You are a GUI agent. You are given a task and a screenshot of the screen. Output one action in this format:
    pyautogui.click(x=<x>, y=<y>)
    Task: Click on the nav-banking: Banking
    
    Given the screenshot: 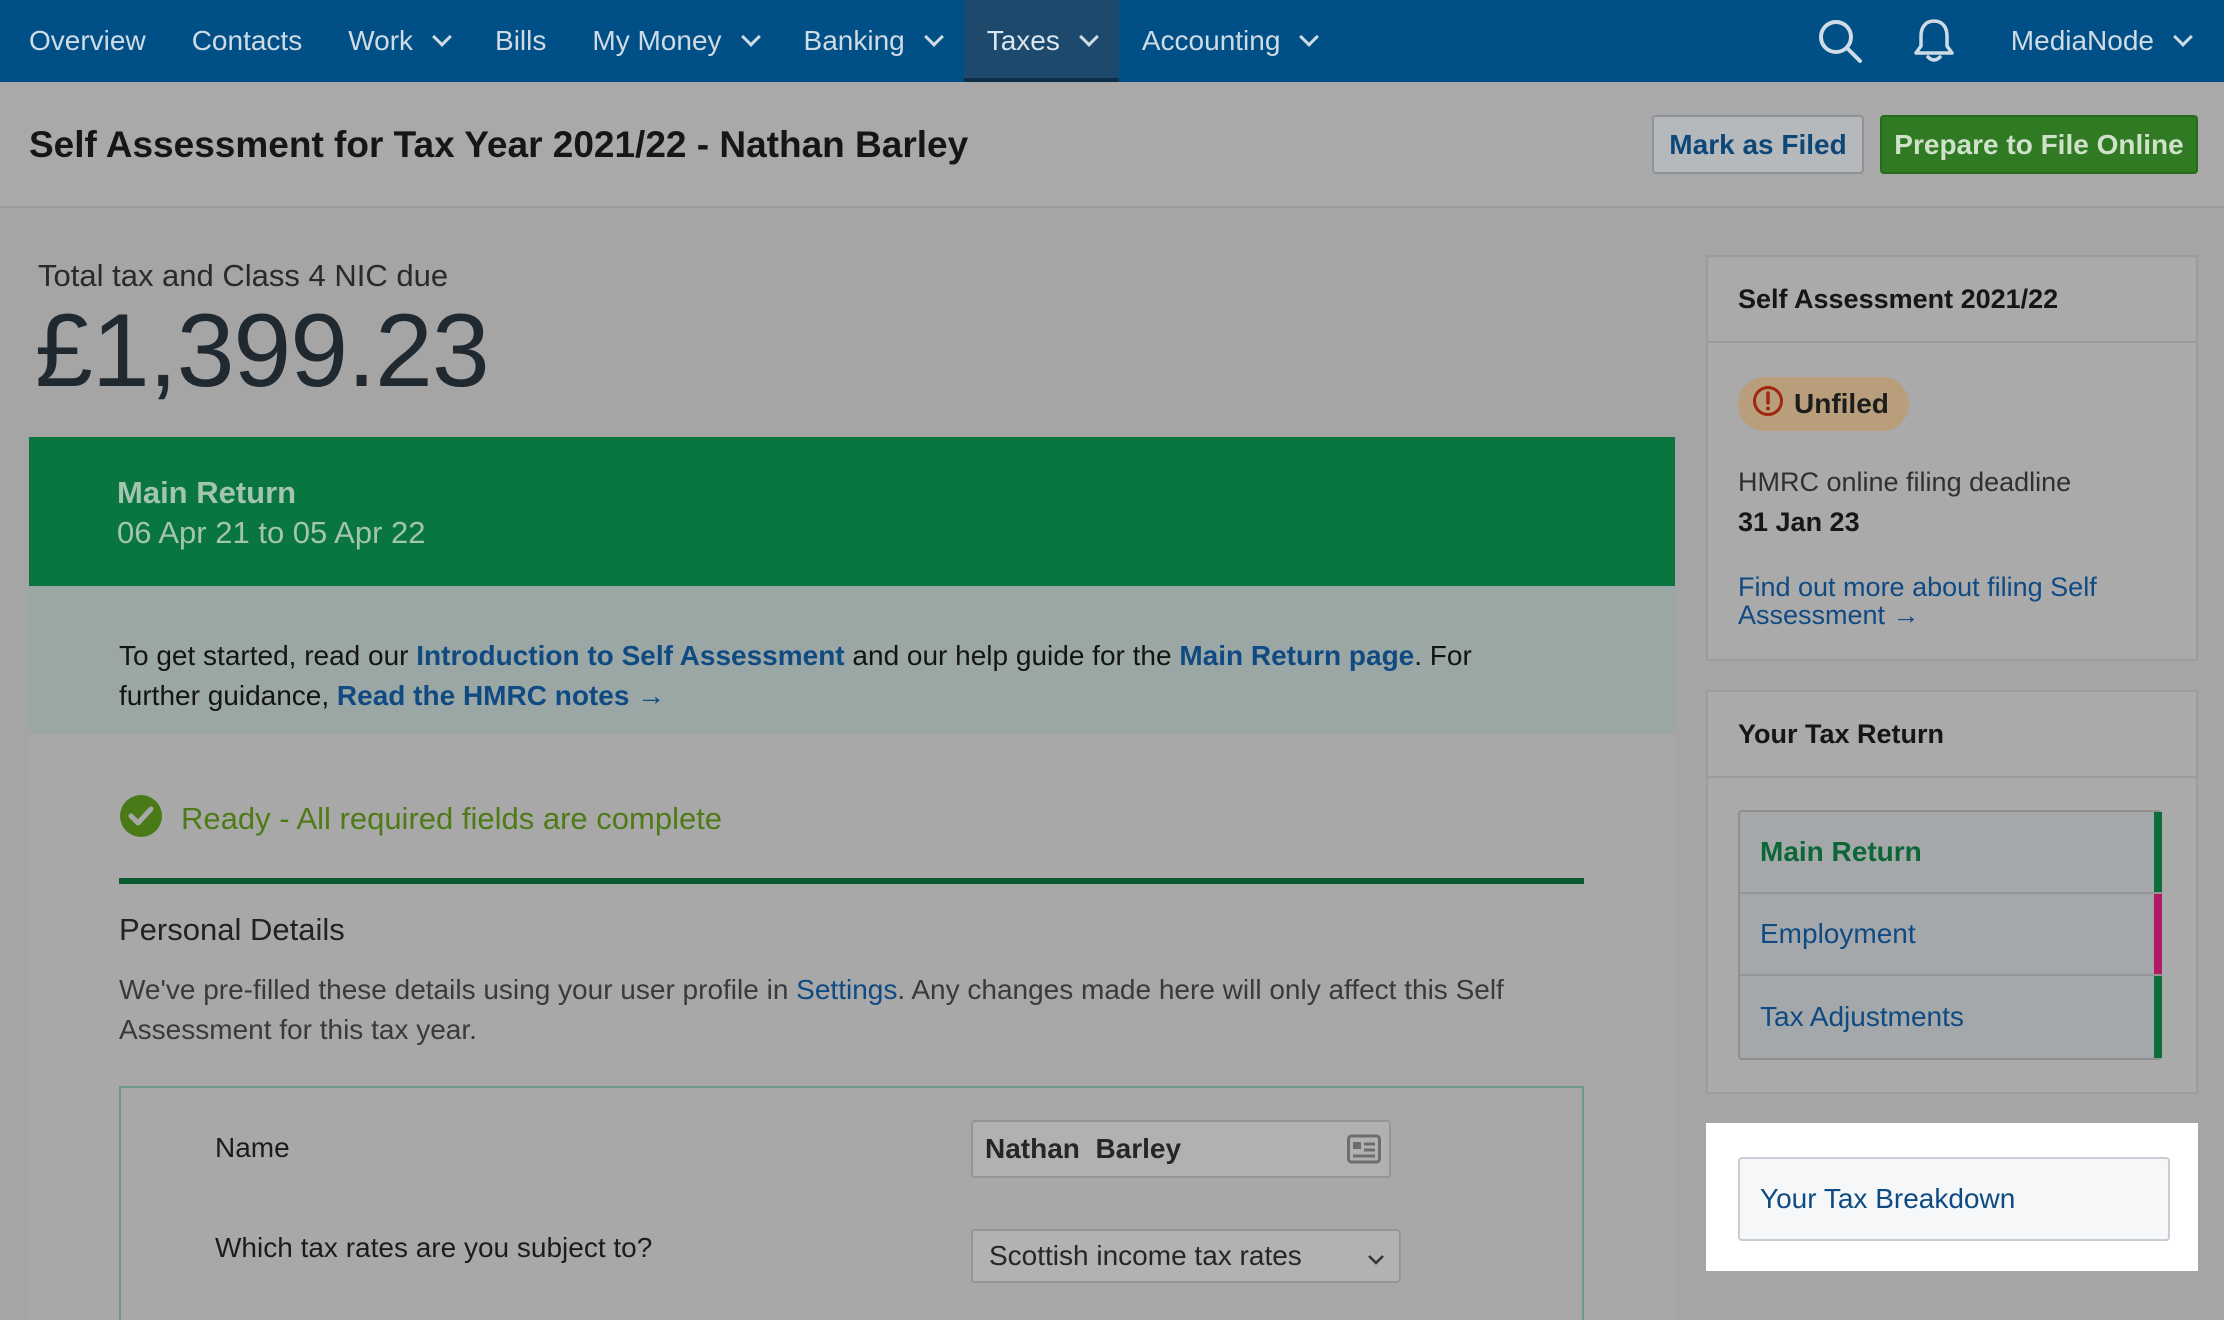 What is the action you would take?
    pyautogui.click(x=872, y=41)
    